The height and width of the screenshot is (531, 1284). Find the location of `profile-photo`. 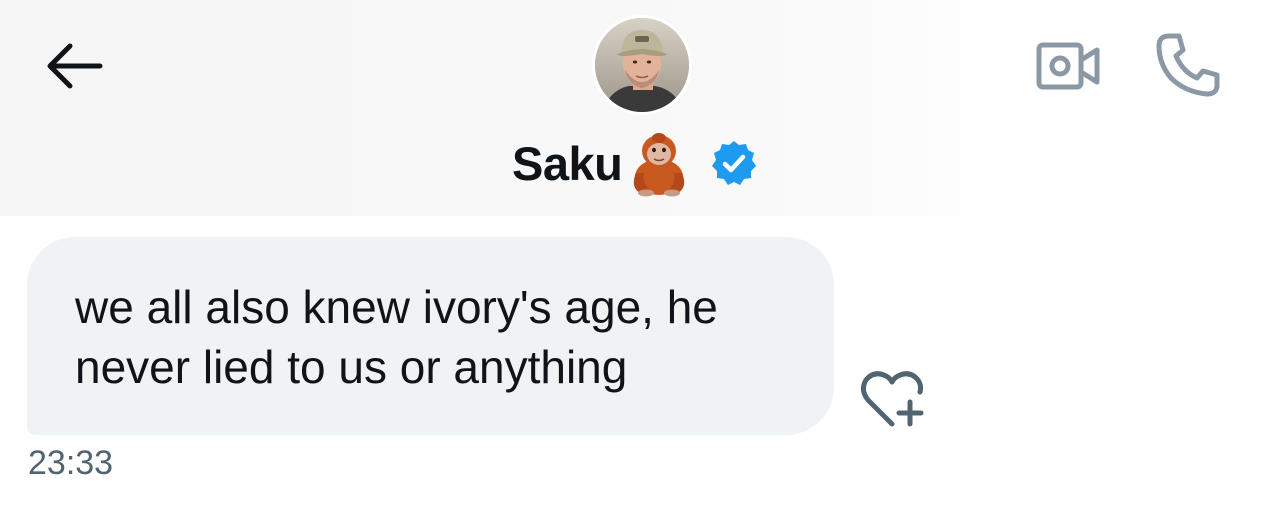

profile-photo is located at coordinates (642, 65).